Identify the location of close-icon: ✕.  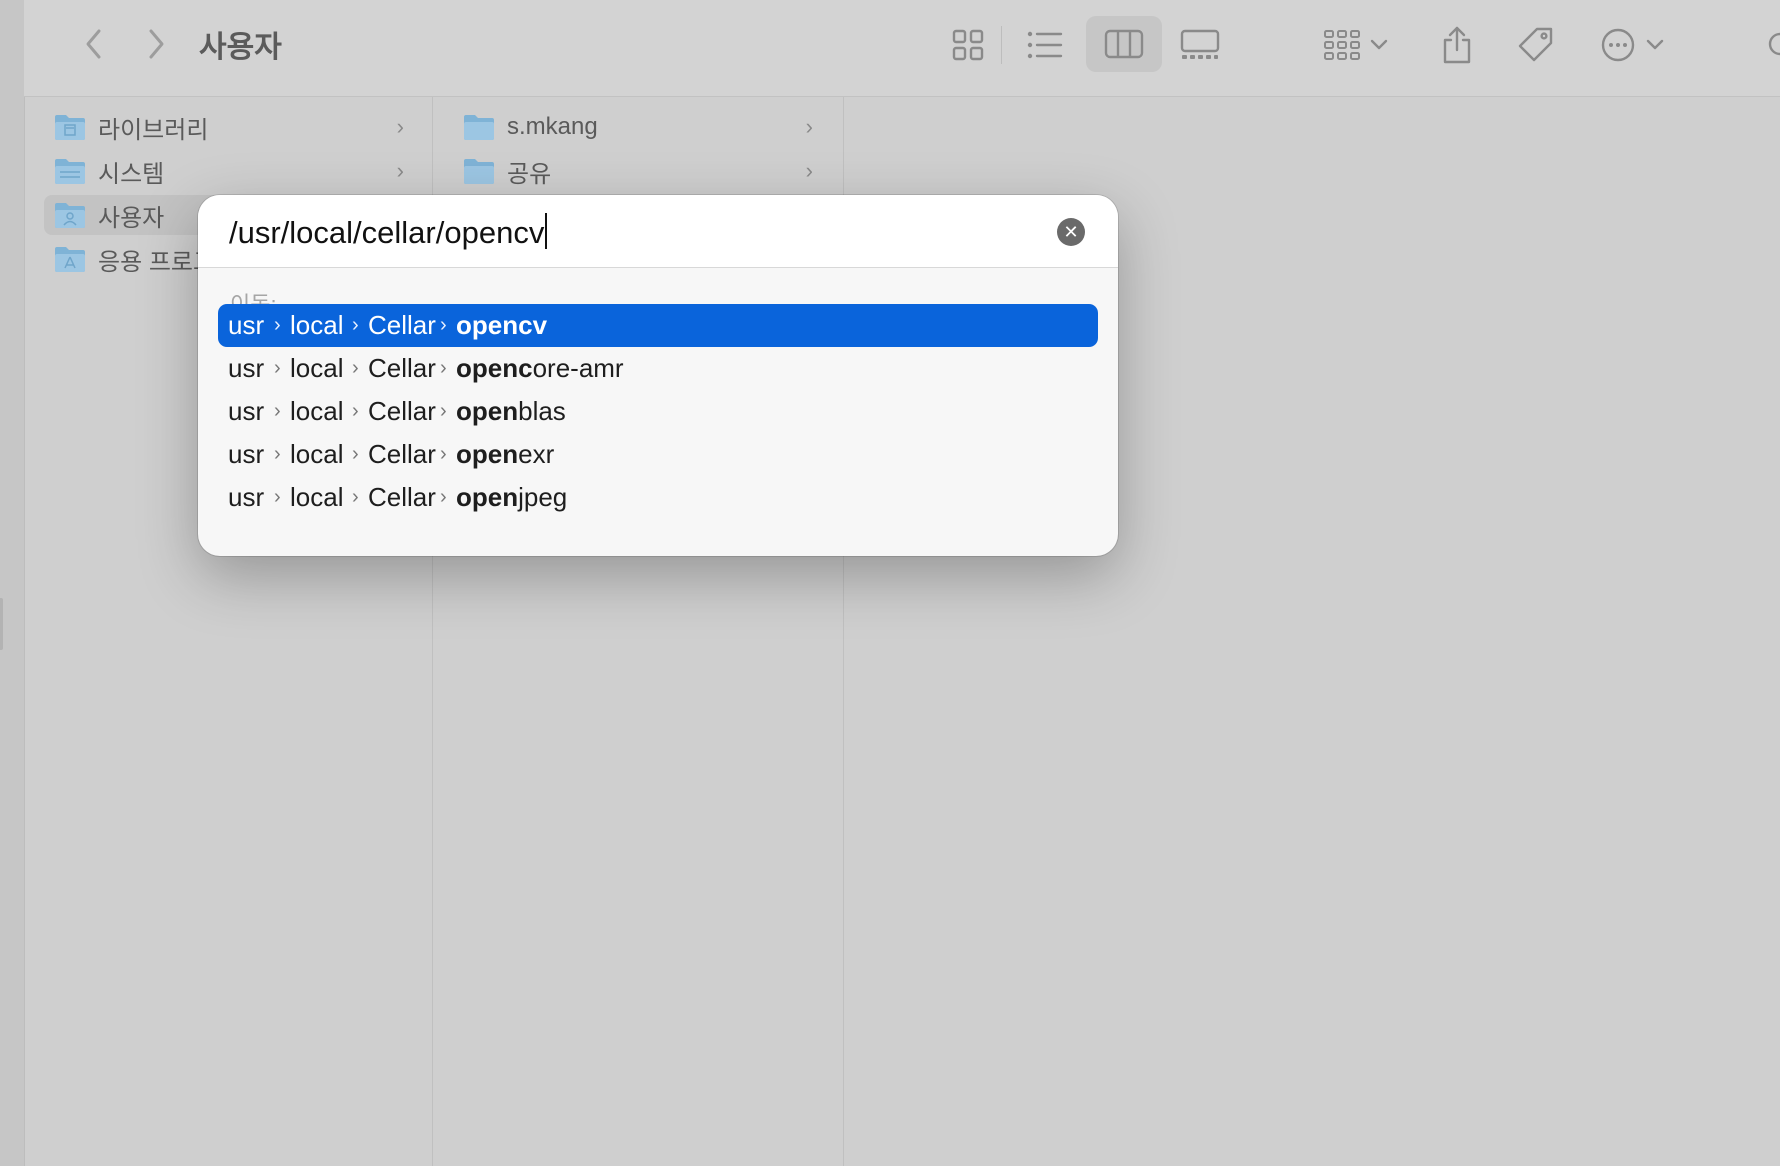
(1071, 232).